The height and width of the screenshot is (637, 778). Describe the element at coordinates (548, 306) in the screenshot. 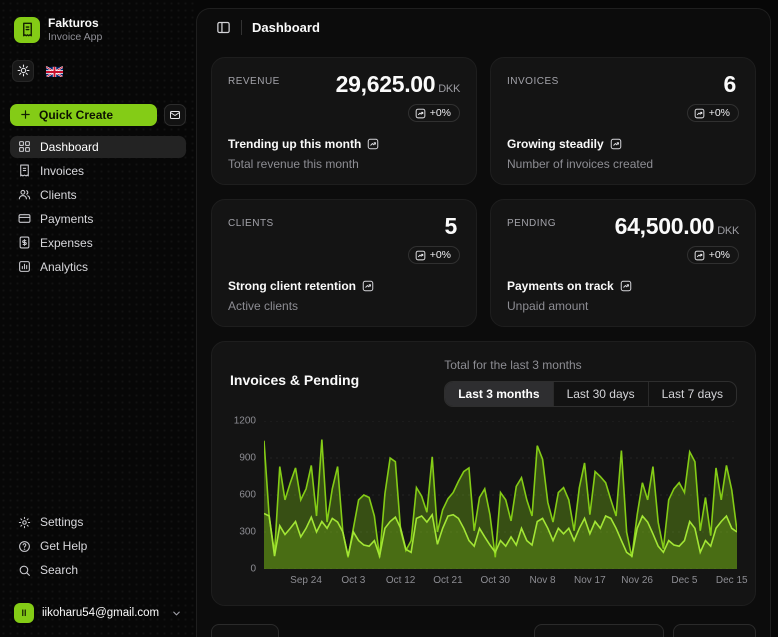

I see `stat-footer-sub: Unpaid amount` at that location.